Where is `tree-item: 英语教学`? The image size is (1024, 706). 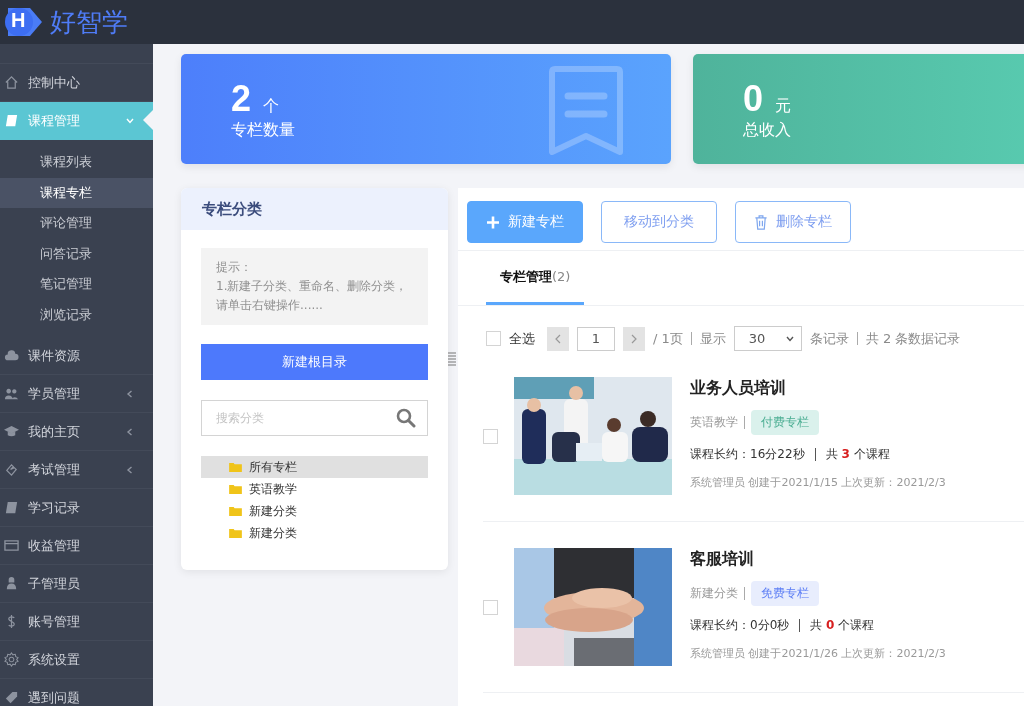
tree-item: 英语教学 is located at coordinates (314, 489).